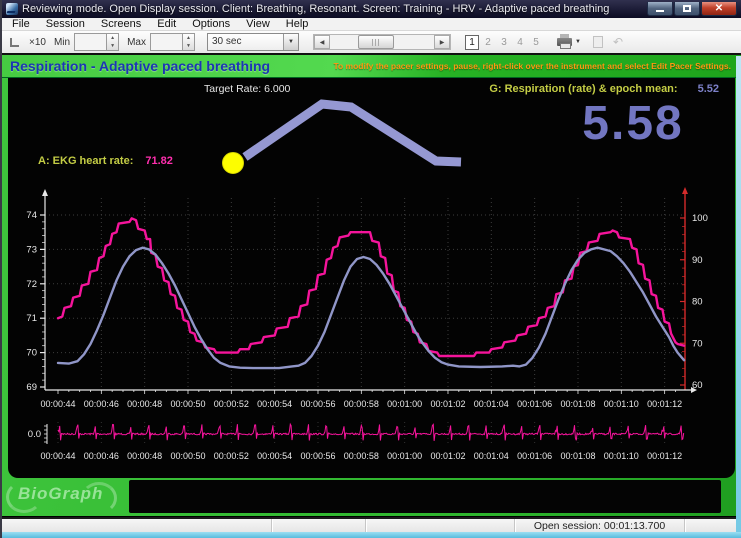 This screenshot has height=538, width=741. I want to click on ekg-readout: A: EKG heart rate: 71.82, so click(105, 161).